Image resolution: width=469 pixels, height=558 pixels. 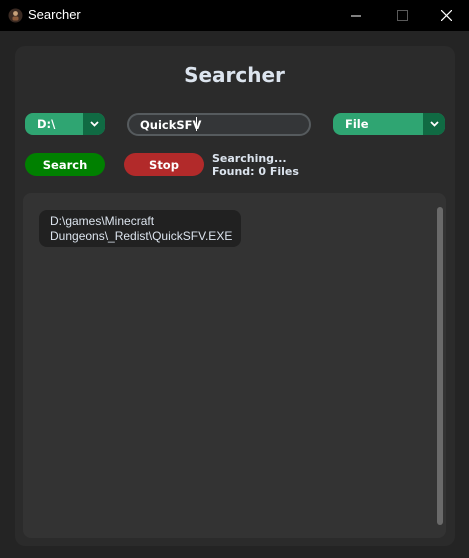 What do you see at coordinates (164, 164) in the screenshot?
I see `stop-button: Stop` at bounding box center [164, 164].